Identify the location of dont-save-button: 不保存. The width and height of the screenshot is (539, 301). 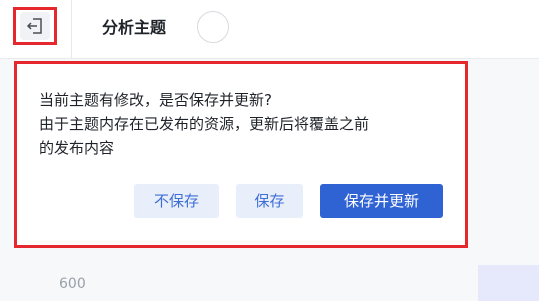
(176, 201).